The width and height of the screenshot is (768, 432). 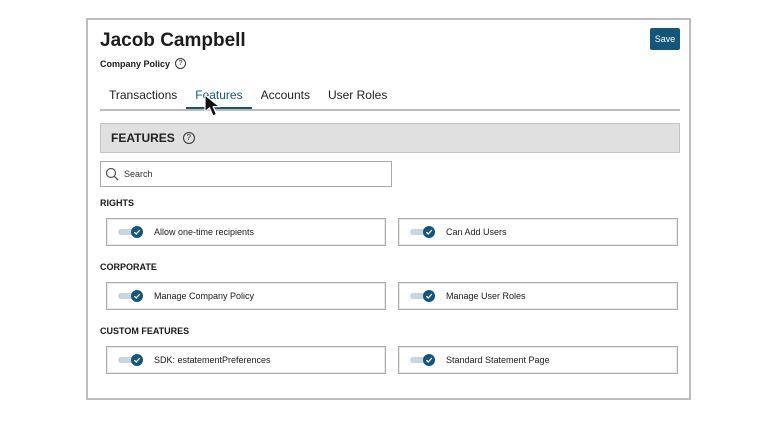 I want to click on tab-user-roles: User Roles, so click(x=357, y=97).